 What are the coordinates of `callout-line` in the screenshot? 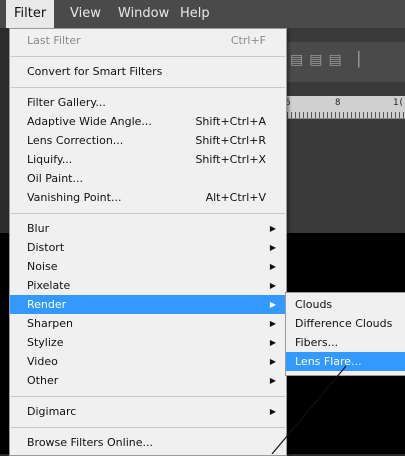 It's located at (309, 409).